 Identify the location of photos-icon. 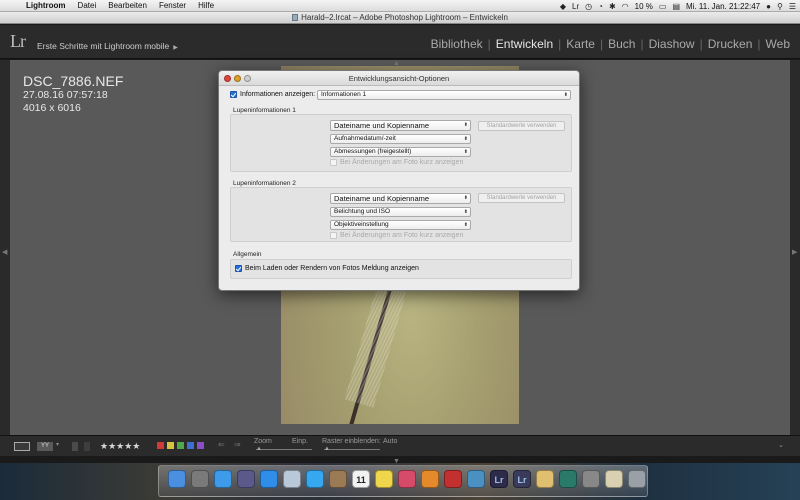
(545, 479).